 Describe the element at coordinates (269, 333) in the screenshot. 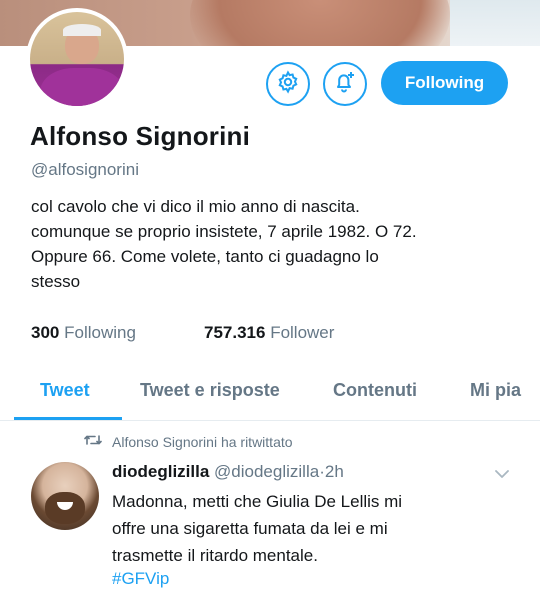

I see `follower-stat: 757.316 Follower` at that location.